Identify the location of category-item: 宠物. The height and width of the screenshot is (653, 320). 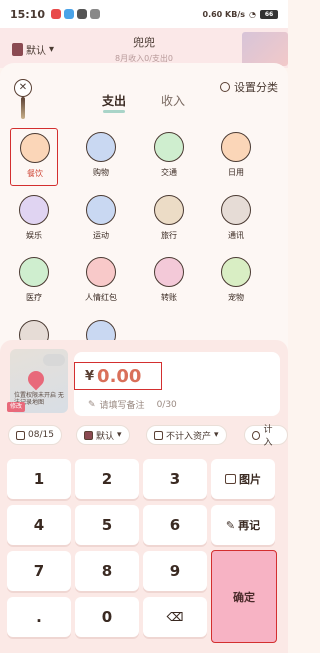
(236, 282).